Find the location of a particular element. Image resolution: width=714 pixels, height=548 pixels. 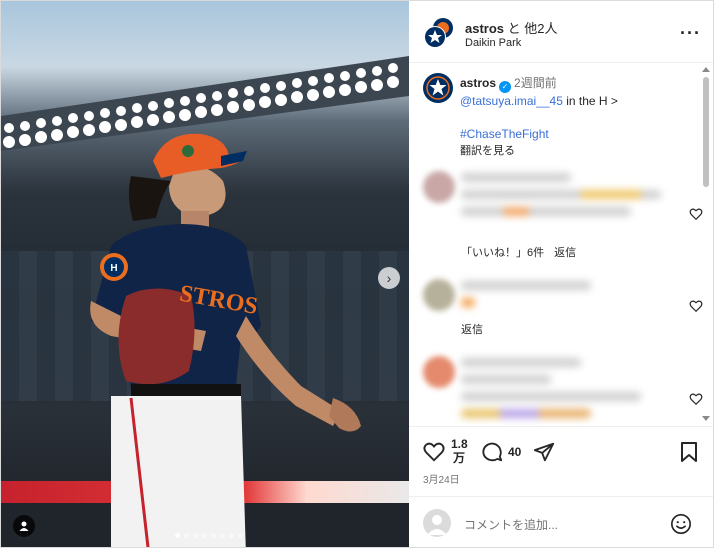

comment-actions: 「いいね！」6件 返信 is located at coordinates (523, 252).